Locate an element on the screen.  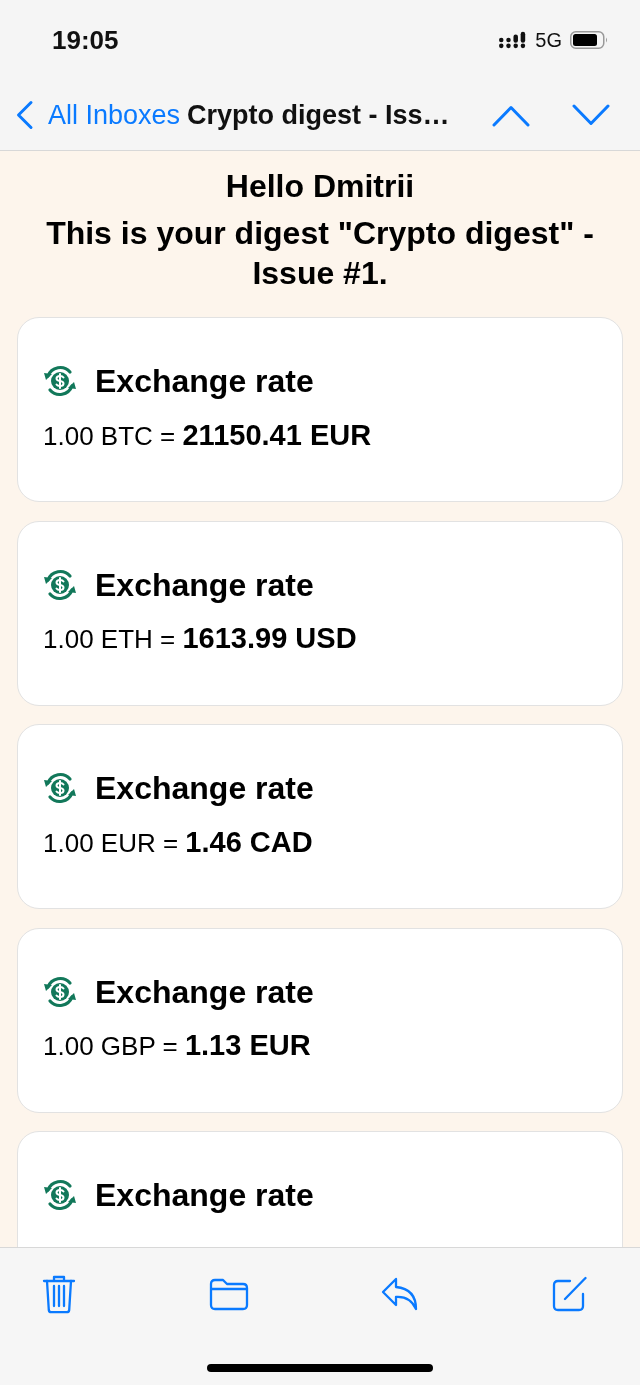
rate-text: 1.00 EUR = 1.46 CAD is located at coordinates (178, 842).